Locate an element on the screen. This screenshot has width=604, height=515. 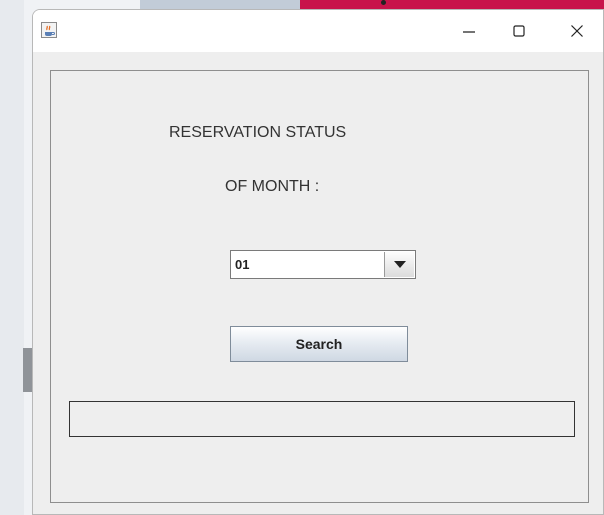
month-select-toggle is located at coordinates (399, 264).